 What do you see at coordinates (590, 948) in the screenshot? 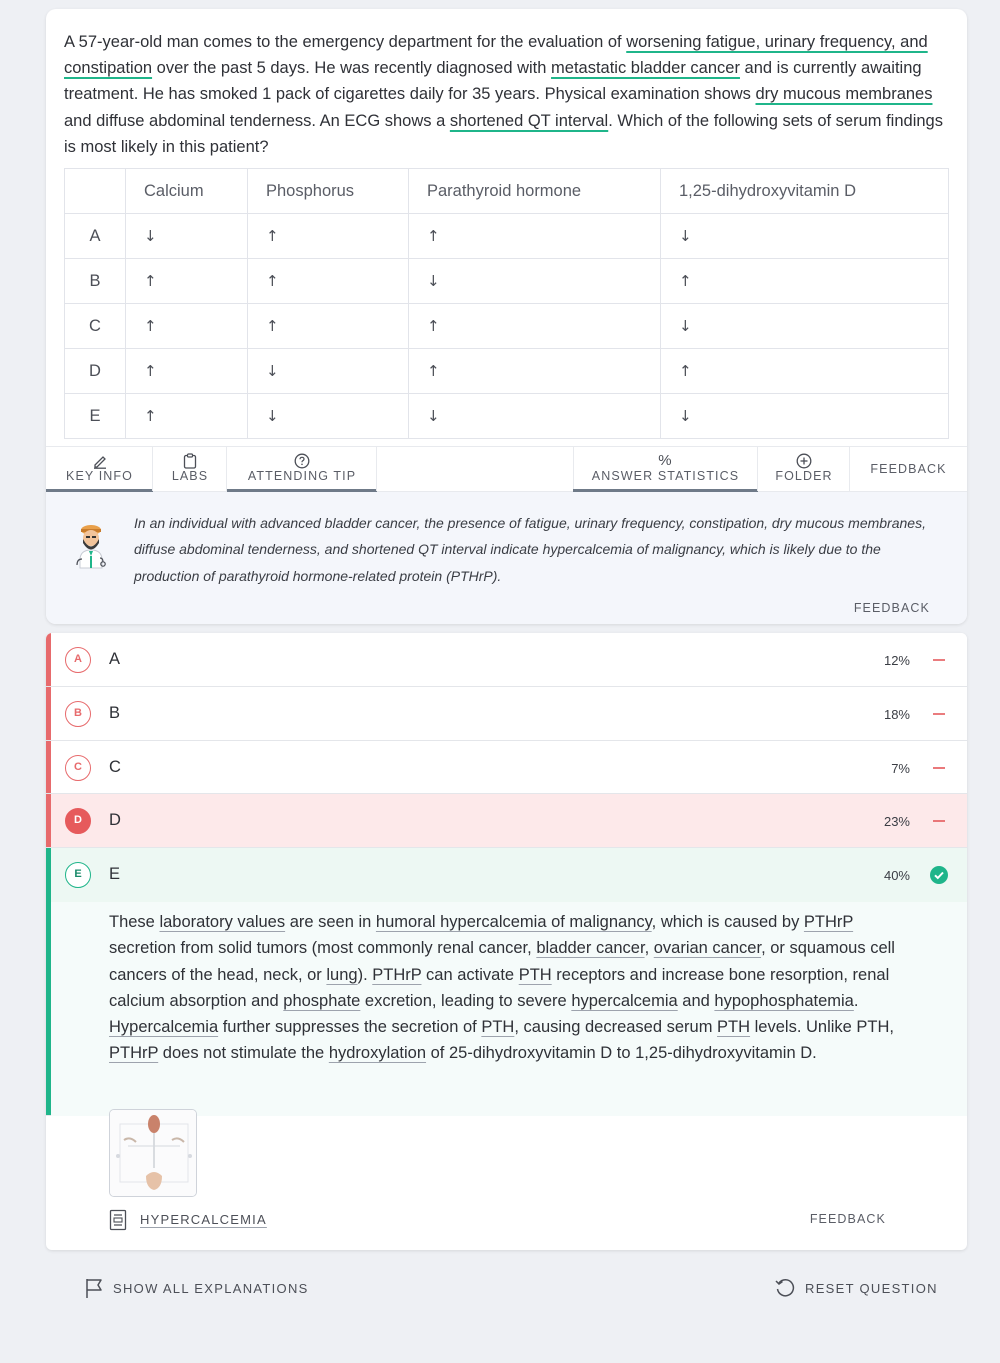
I see `glossary-term-link: bladder cancer` at bounding box center [590, 948].